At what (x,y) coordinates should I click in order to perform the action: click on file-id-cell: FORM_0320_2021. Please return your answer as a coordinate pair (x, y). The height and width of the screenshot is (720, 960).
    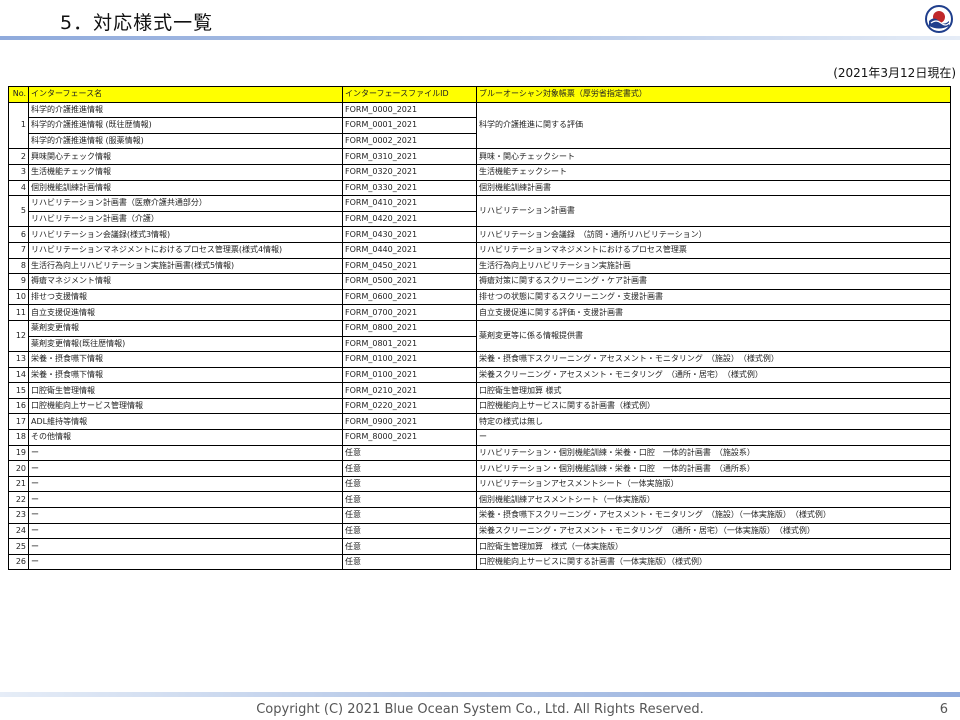
    Looking at the image, I should click on (409, 172).